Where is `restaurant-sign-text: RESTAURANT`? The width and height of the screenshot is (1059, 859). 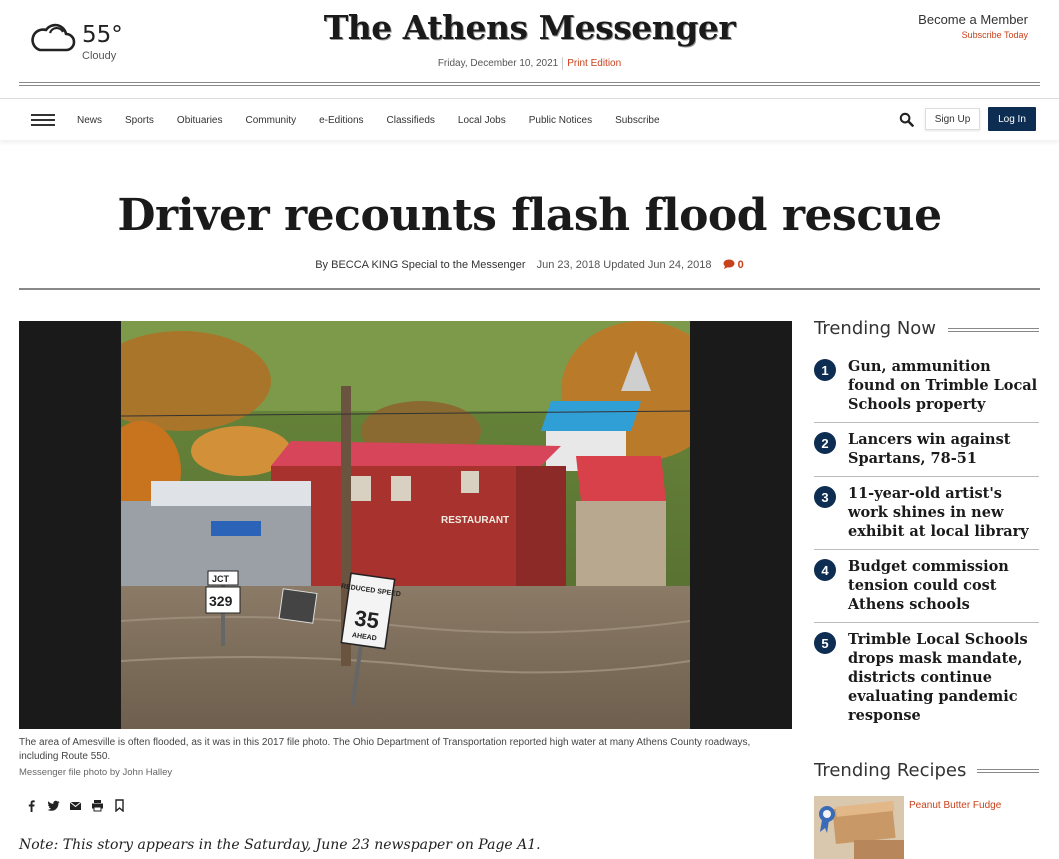
restaurant-sign-text: RESTAURANT is located at coordinates (475, 520).